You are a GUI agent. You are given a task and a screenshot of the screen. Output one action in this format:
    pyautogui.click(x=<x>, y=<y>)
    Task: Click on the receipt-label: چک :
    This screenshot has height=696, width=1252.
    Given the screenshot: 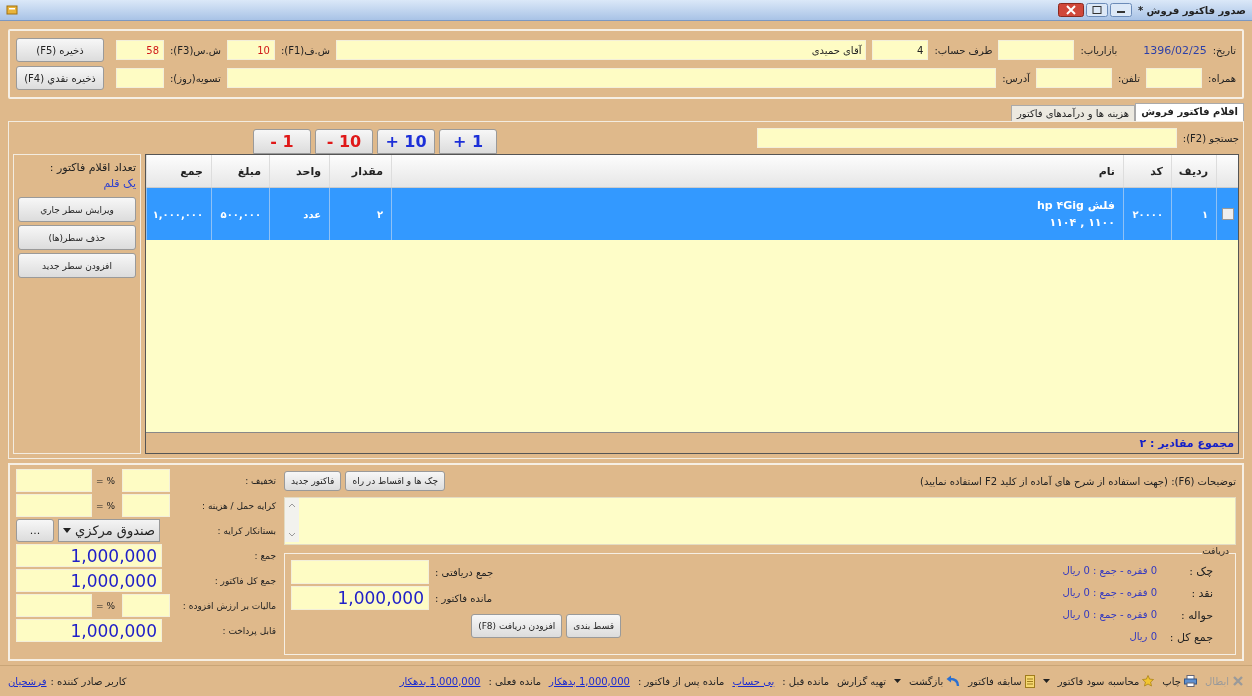 What is the action you would take?
    pyautogui.click(x=1200, y=571)
    